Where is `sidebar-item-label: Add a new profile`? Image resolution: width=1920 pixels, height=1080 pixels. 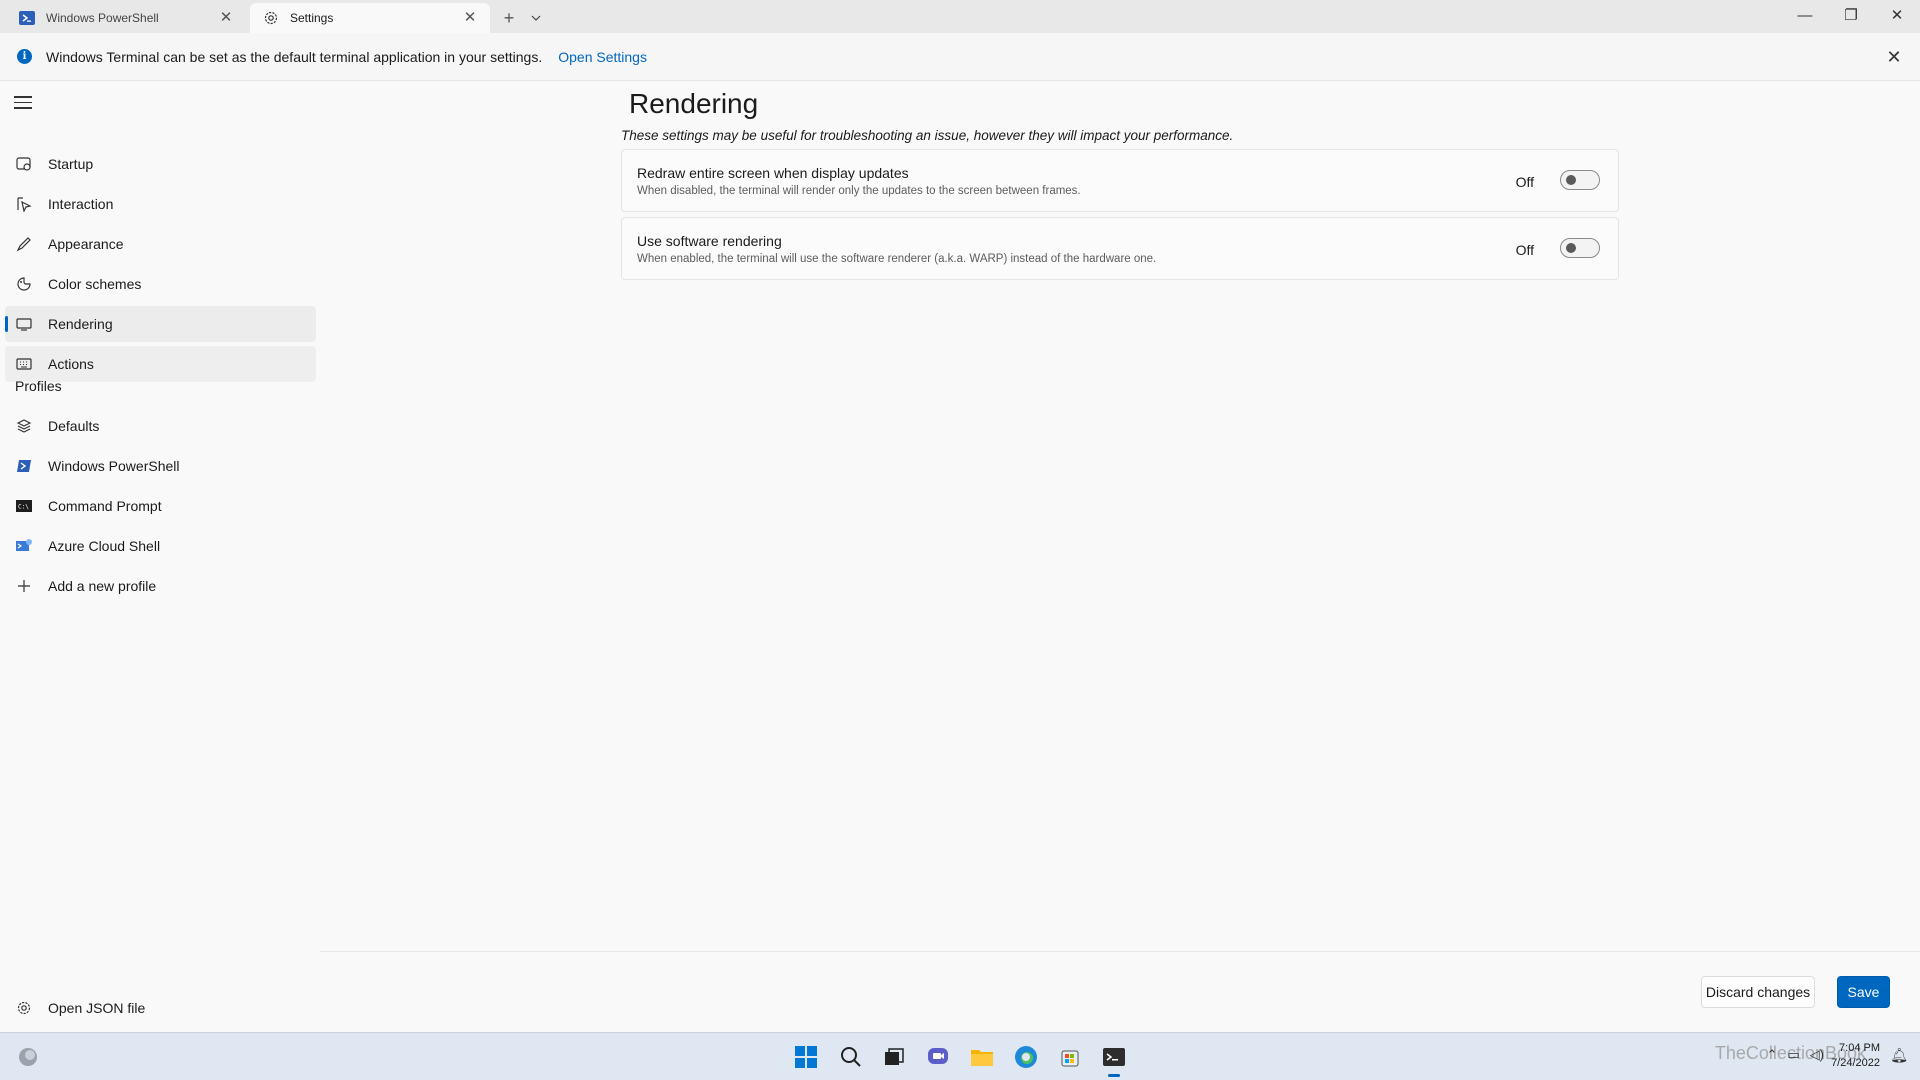 sidebar-item-label: Add a new profile is located at coordinates (102, 586).